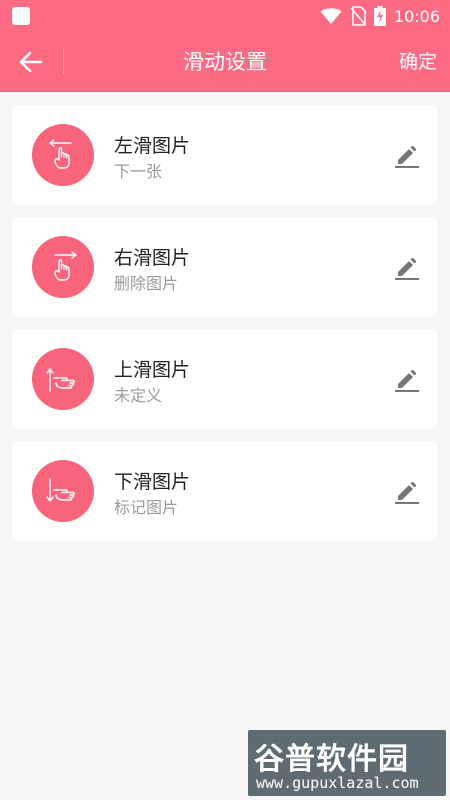 The height and width of the screenshot is (800, 450). Describe the element at coordinates (146, 283) in the screenshot. I see `gesture-action: 删除图片` at that location.